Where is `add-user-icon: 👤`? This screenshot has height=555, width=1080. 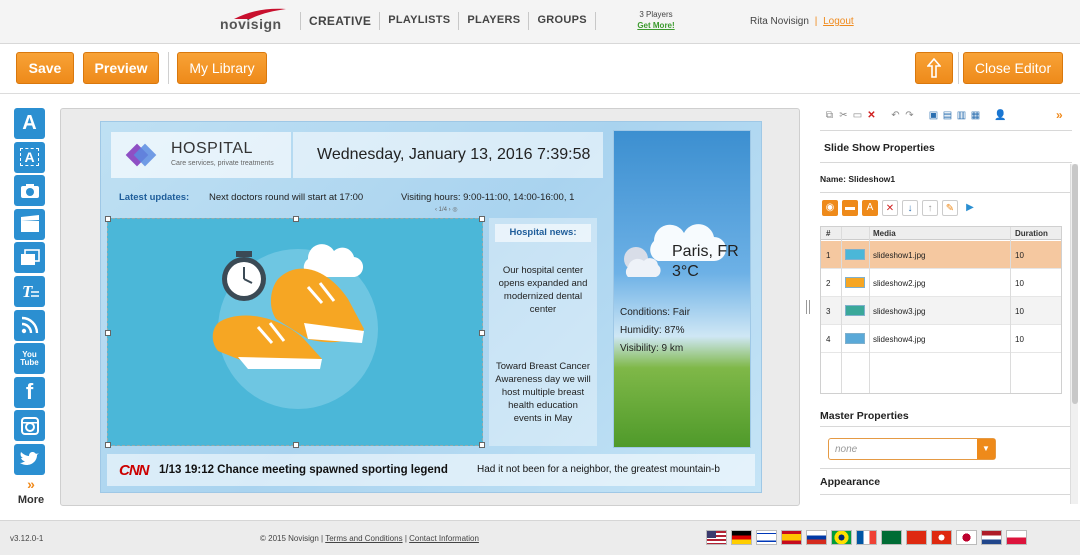
add-user-icon: 👤 is located at coordinates (1000, 115).